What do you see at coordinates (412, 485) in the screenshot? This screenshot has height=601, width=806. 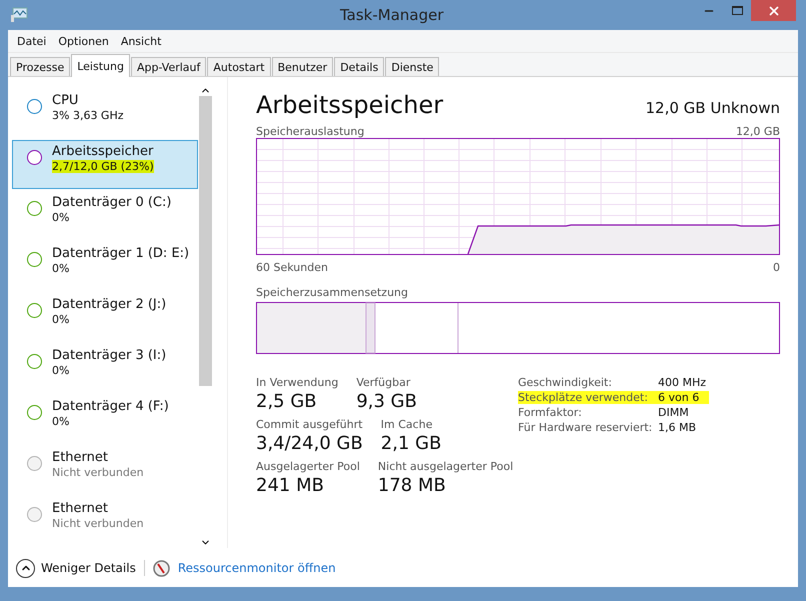 I see `stat-value: 178 MB` at bounding box center [412, 485].